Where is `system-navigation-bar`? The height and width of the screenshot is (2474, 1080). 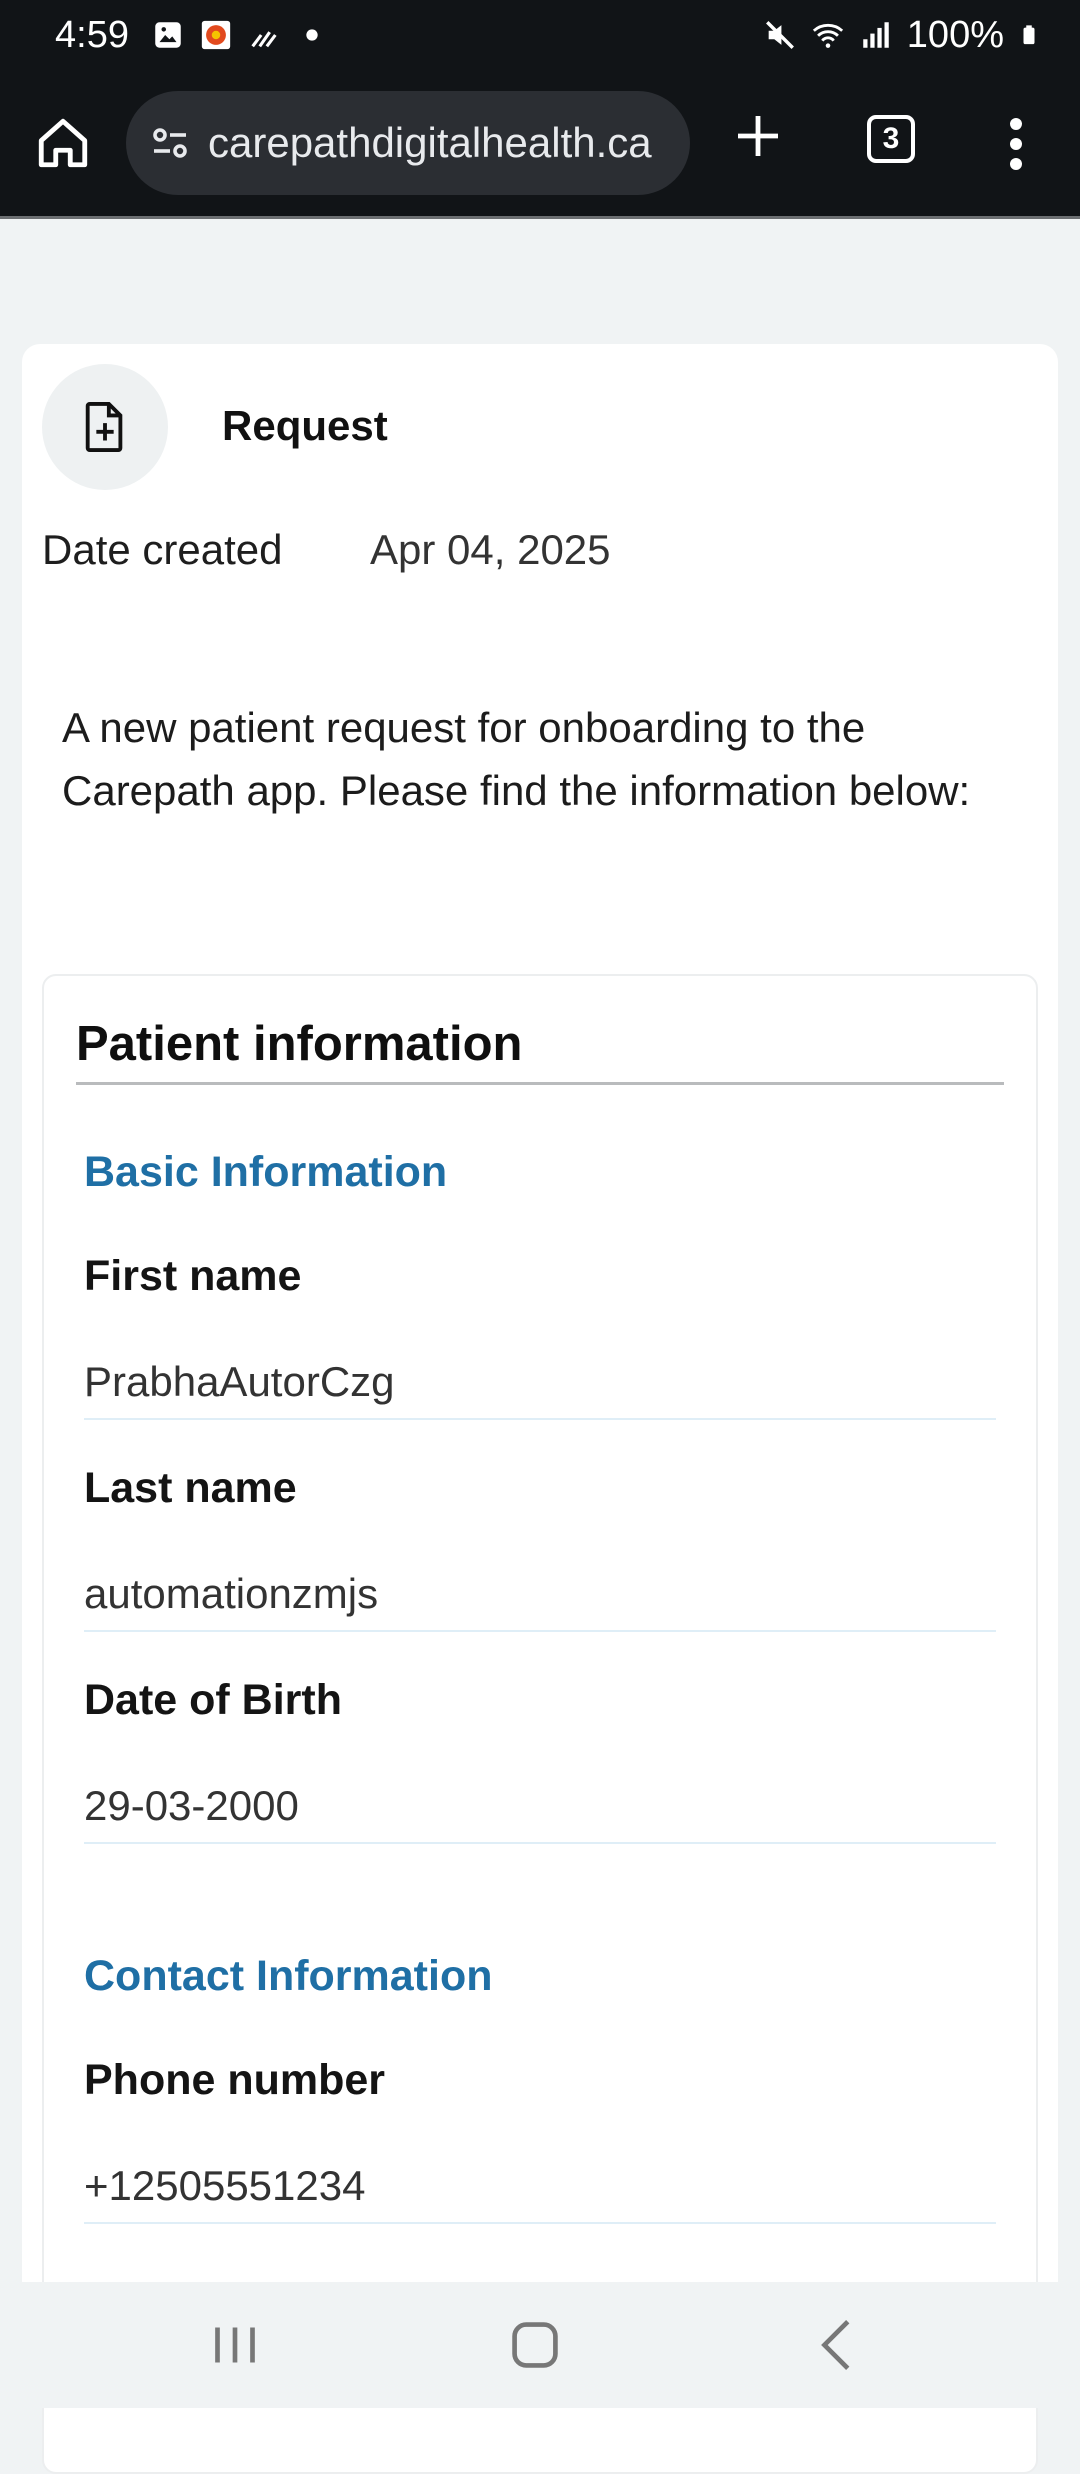 system-navigation-bar is located at coordinates (540, 2345).